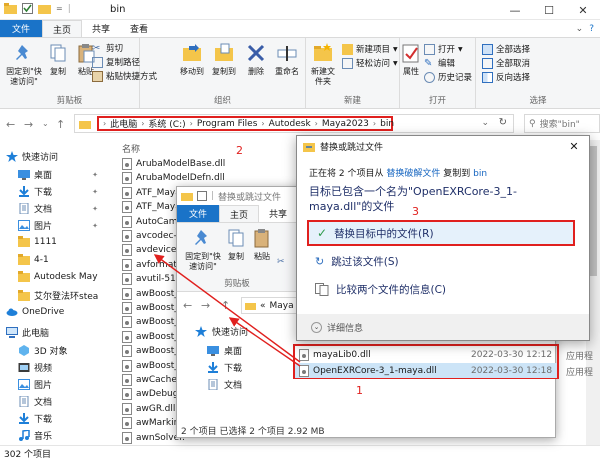 The height and width of the screenshot is (460, 600). What do you see at coordinates (345, 328) in the screenshot?
I see `more-details-label: 详细信息` at bounding box center [345, 328].